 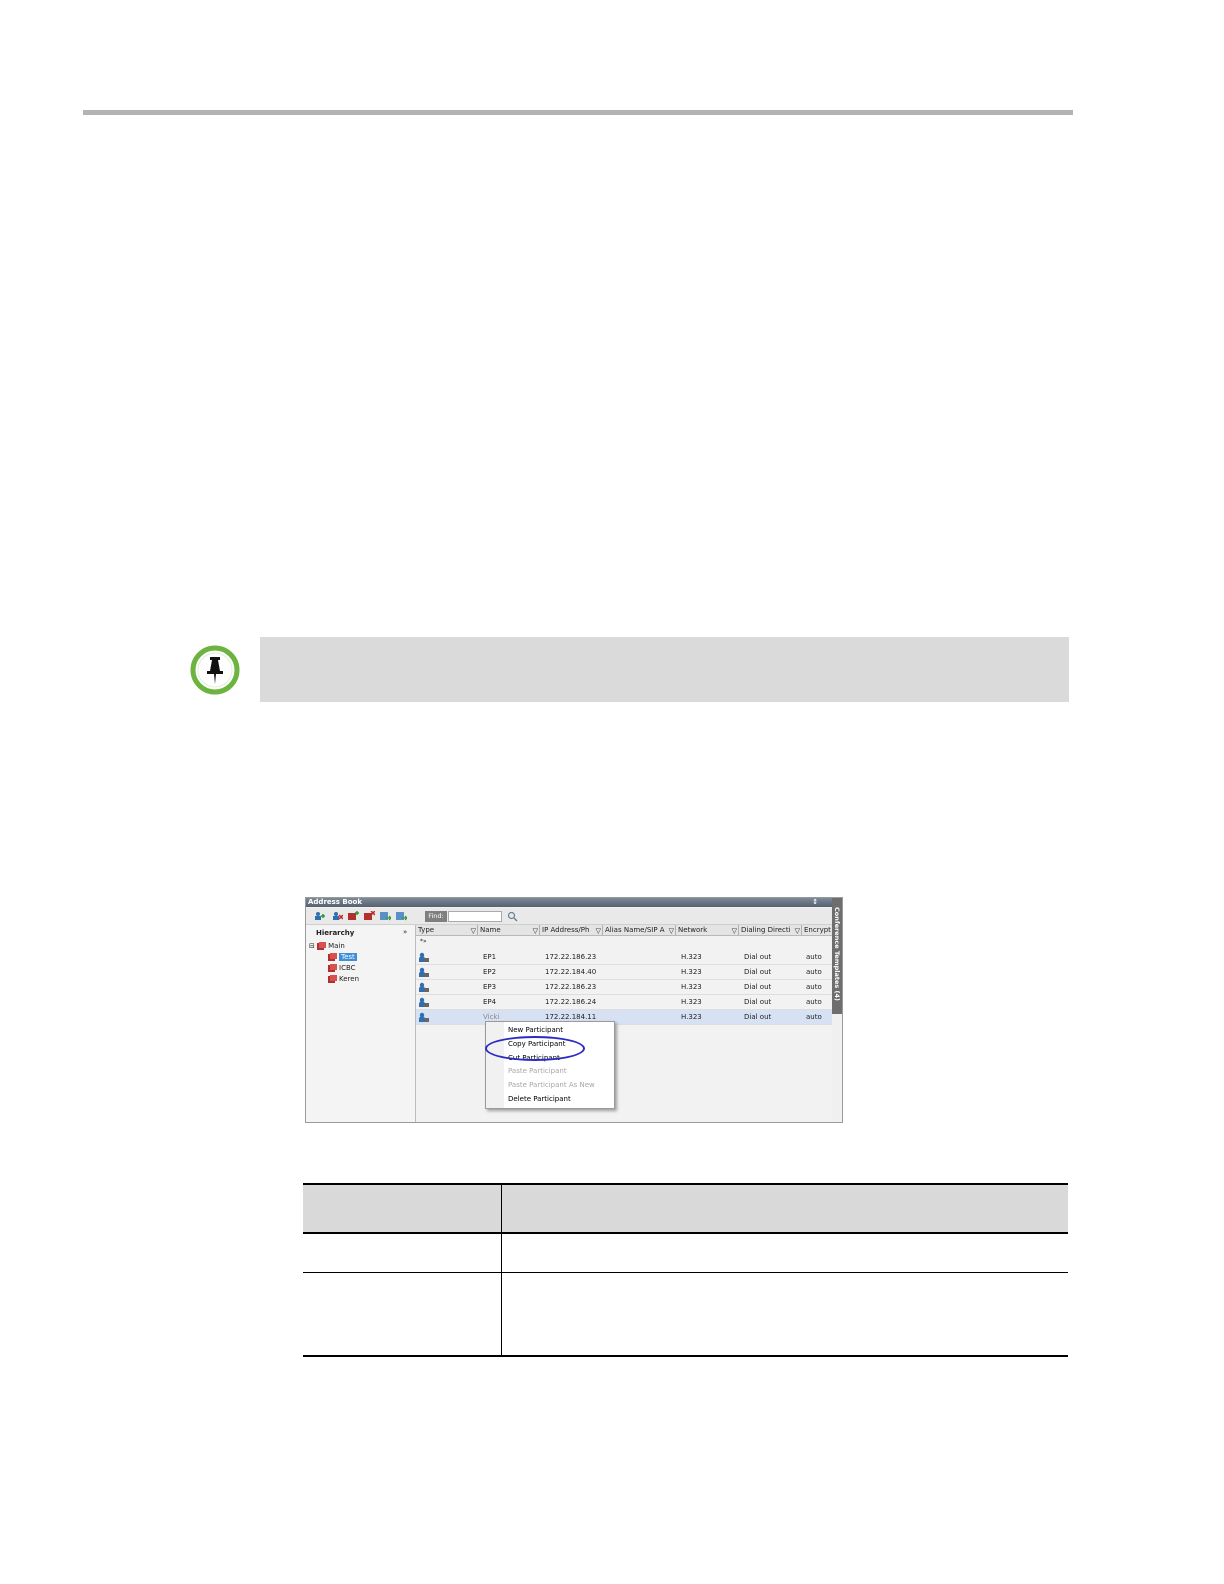 I want to click on tree-node-keren: Keren, so click(x=343, y=979).